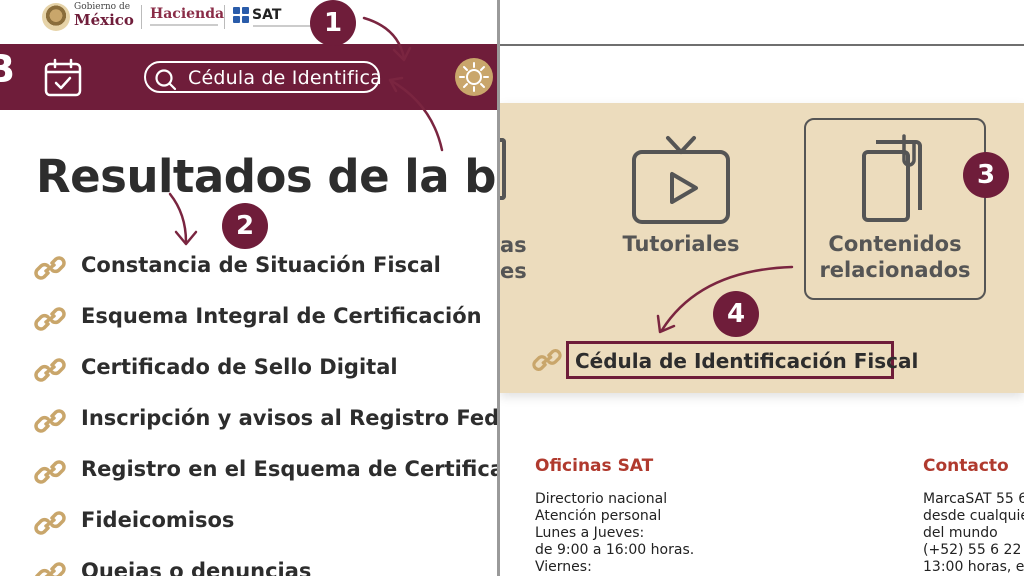  I want to click on step-badge-3: 3, so click(986, 175).